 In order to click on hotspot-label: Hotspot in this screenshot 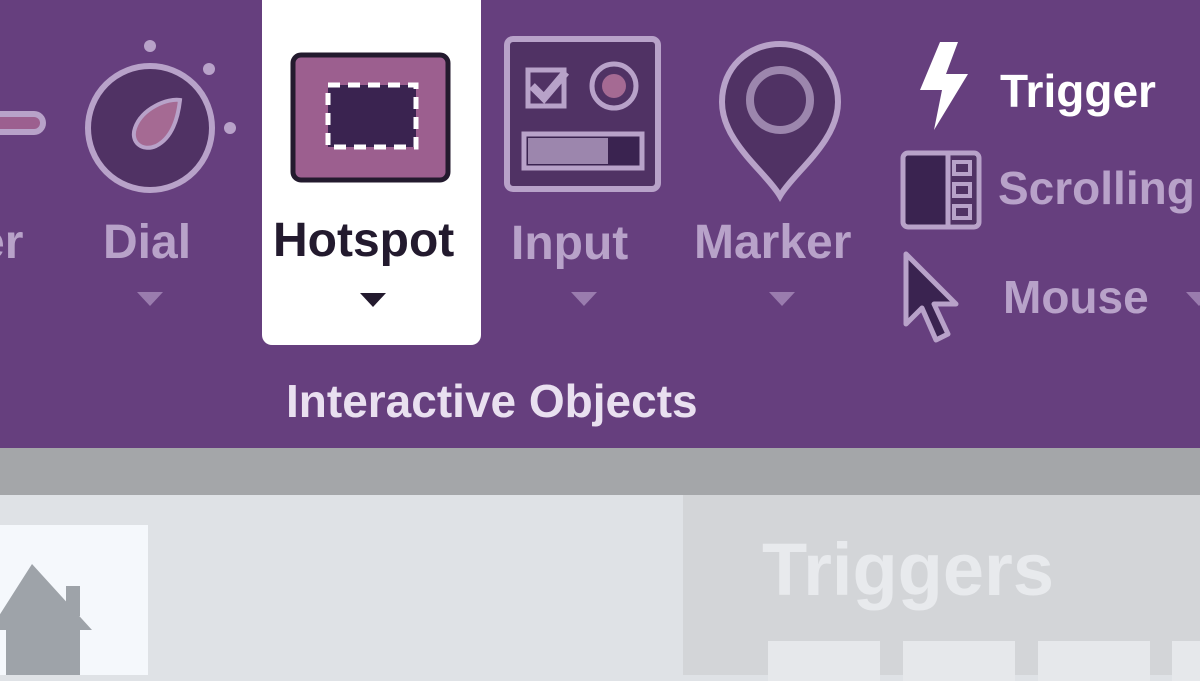, I will do `click(364, 240)`.